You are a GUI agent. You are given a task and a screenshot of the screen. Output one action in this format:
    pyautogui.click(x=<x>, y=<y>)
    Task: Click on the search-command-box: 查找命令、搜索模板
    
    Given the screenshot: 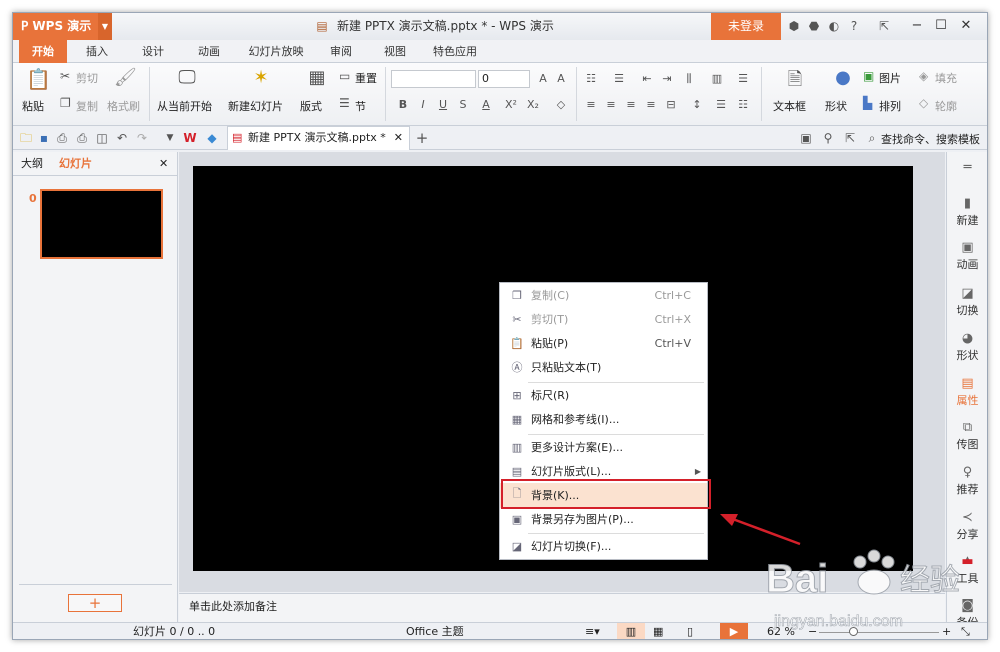 What is the action you would take?
    pyautogui.click(x=930, y=139)
    